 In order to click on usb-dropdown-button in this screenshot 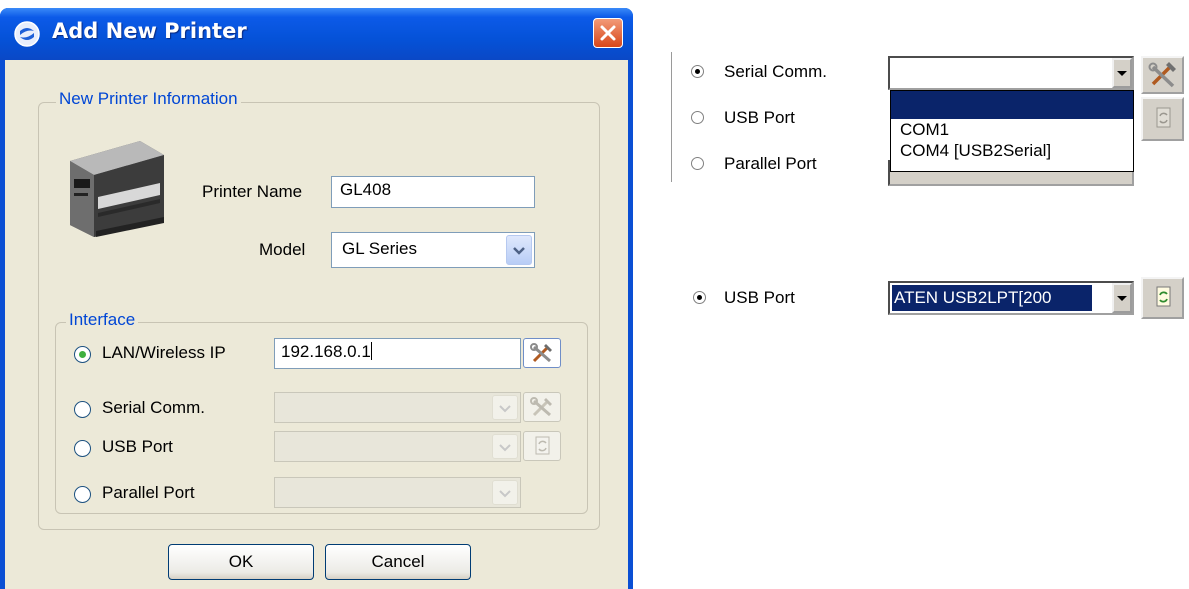, I will do `click(505, 446)`.